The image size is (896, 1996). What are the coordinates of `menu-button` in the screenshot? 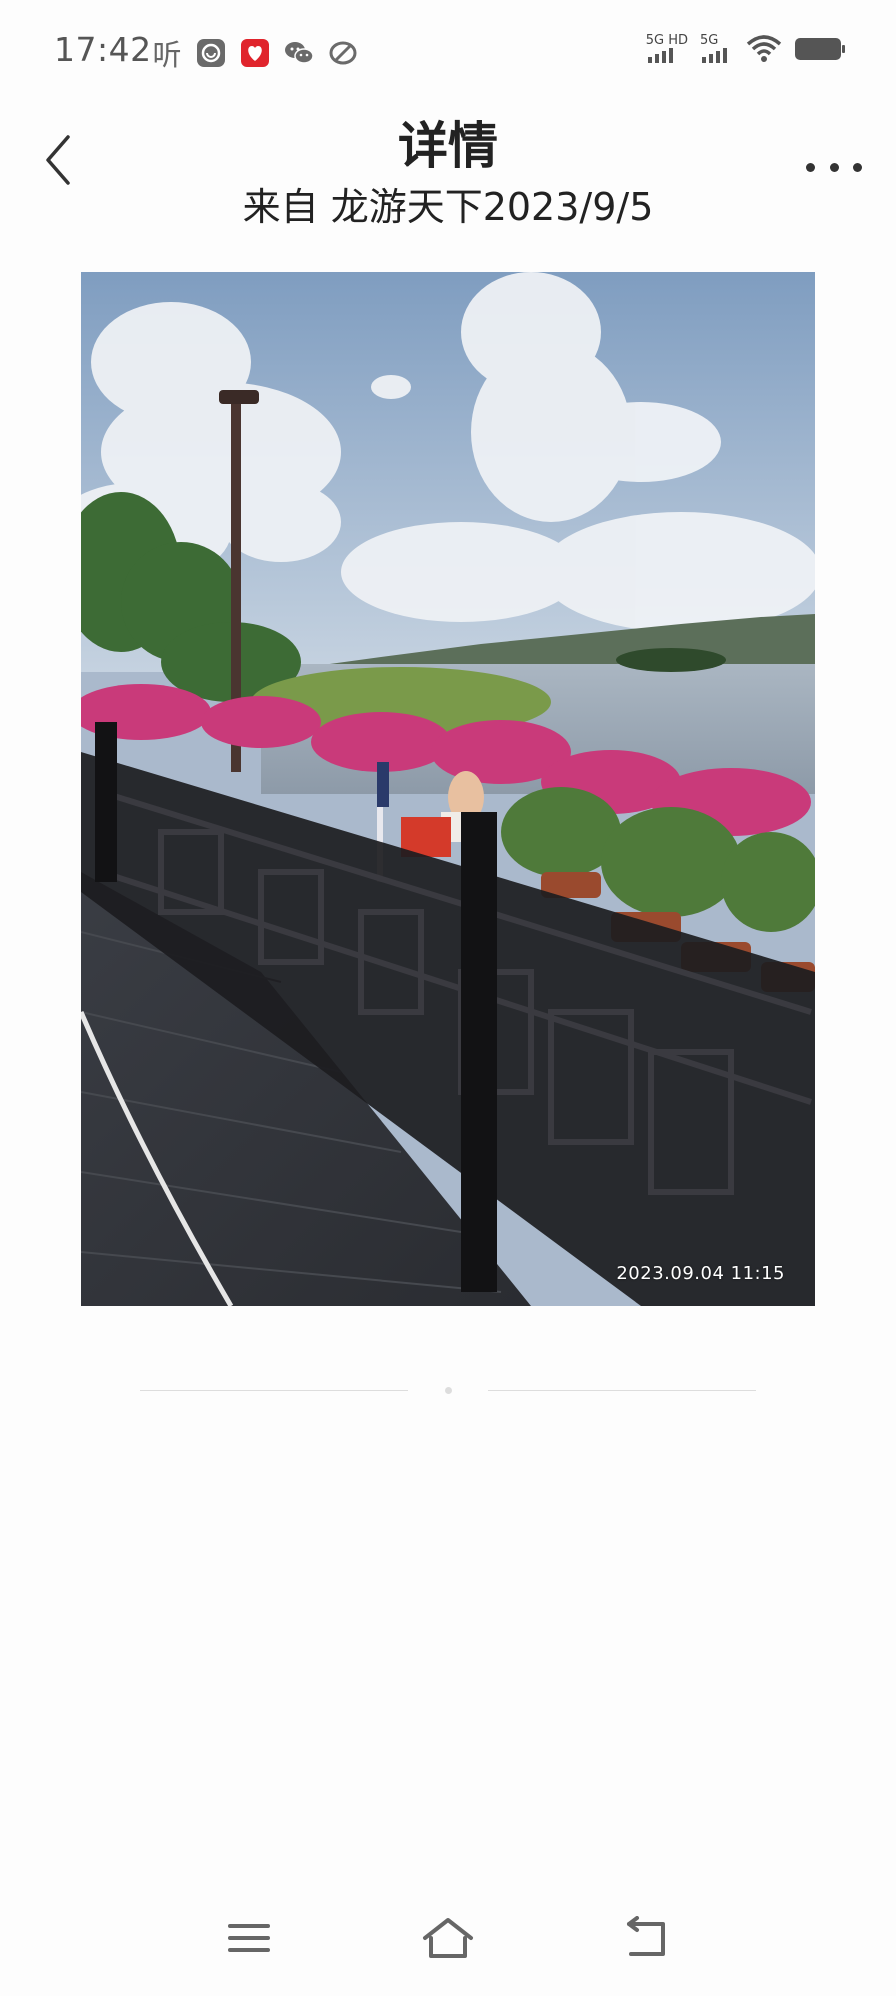 It's located at (249, 1938).